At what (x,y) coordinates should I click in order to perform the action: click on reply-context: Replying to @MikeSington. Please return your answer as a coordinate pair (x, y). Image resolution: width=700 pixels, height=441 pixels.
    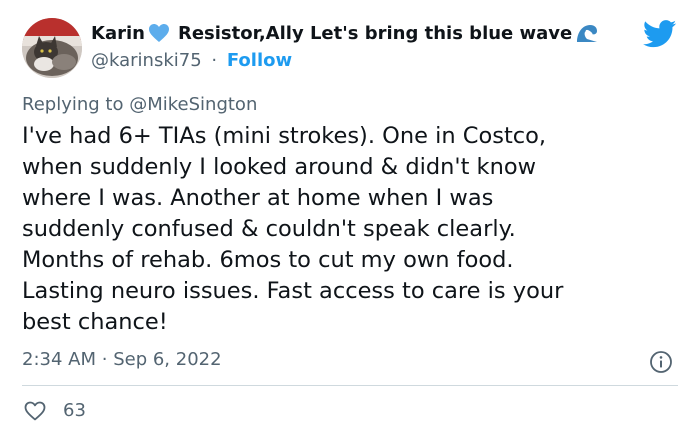
    Looking at the image, I should click on (139, 104).